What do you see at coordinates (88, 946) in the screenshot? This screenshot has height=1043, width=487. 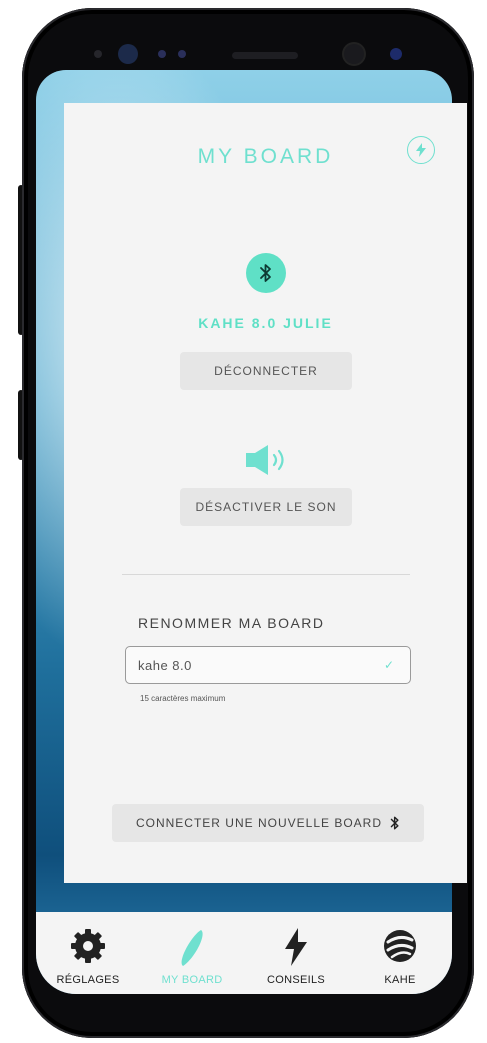 I see `gear-icon` at bounding box center [88, 946].